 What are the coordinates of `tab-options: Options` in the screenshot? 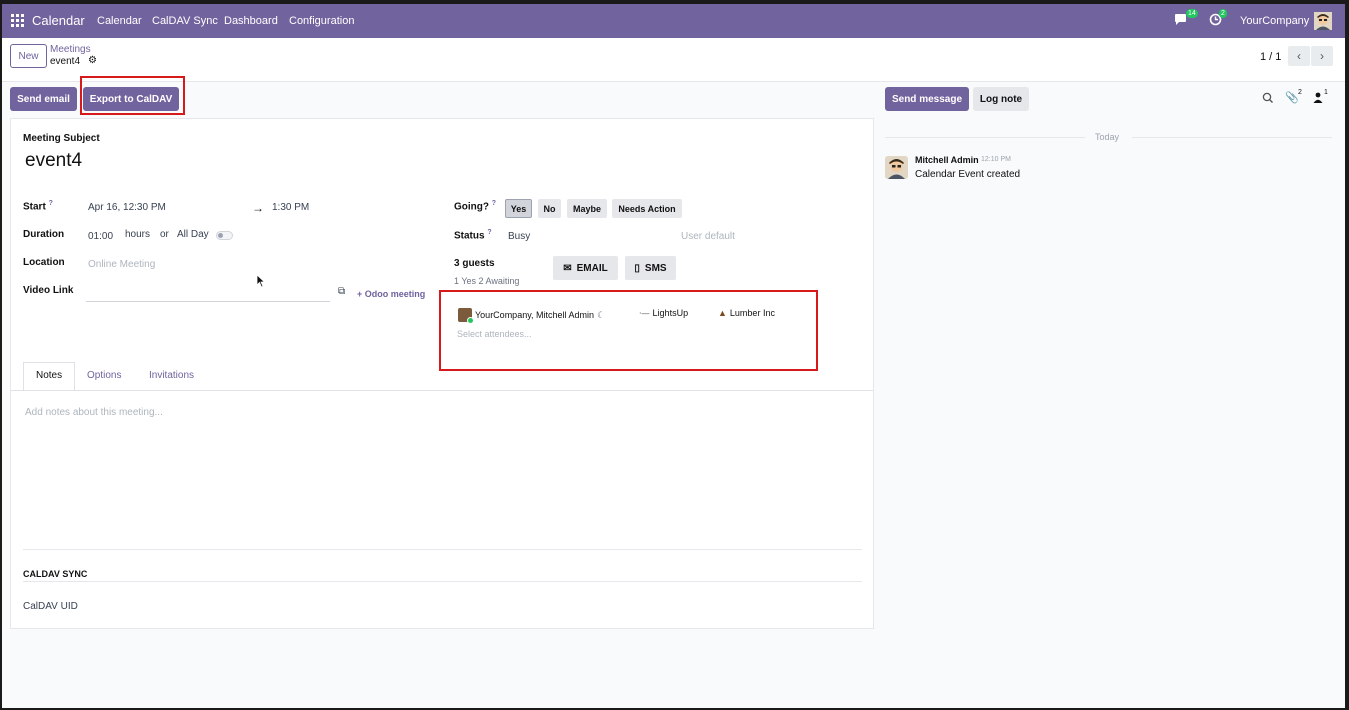 It's located at (104, 375).